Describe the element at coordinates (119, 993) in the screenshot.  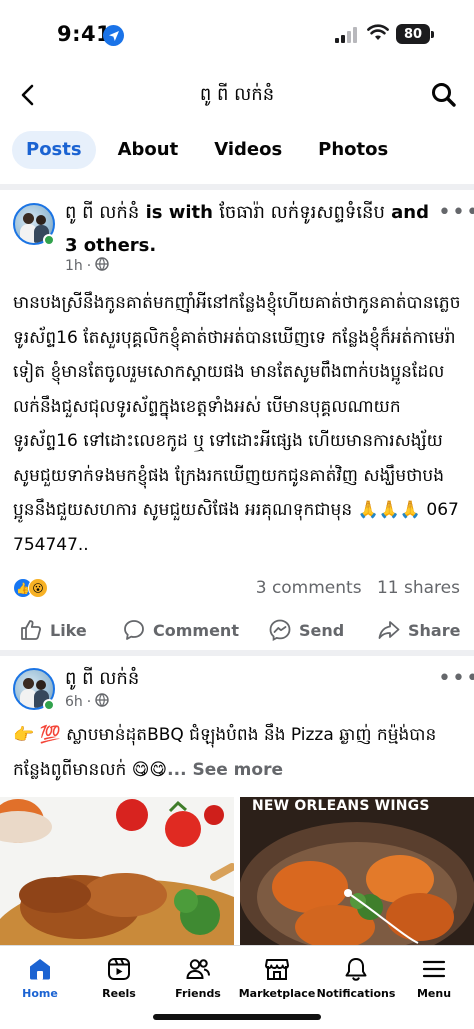
I see `nav-reels-label: Reels` at that location.